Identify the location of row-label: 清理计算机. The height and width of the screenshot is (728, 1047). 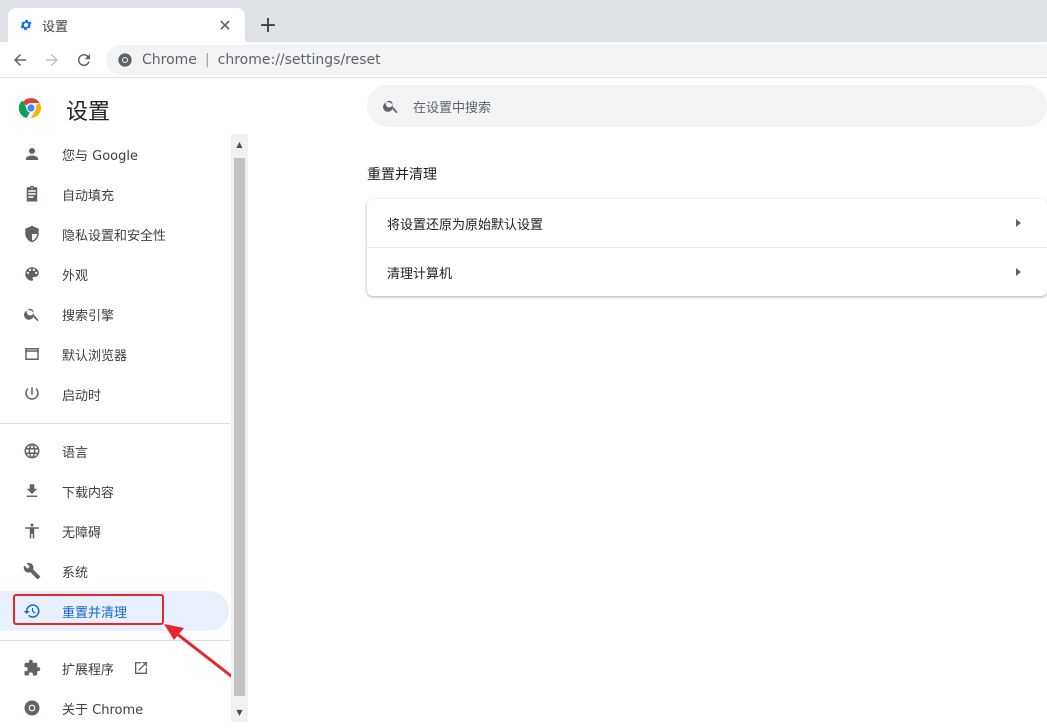
(420, 274).